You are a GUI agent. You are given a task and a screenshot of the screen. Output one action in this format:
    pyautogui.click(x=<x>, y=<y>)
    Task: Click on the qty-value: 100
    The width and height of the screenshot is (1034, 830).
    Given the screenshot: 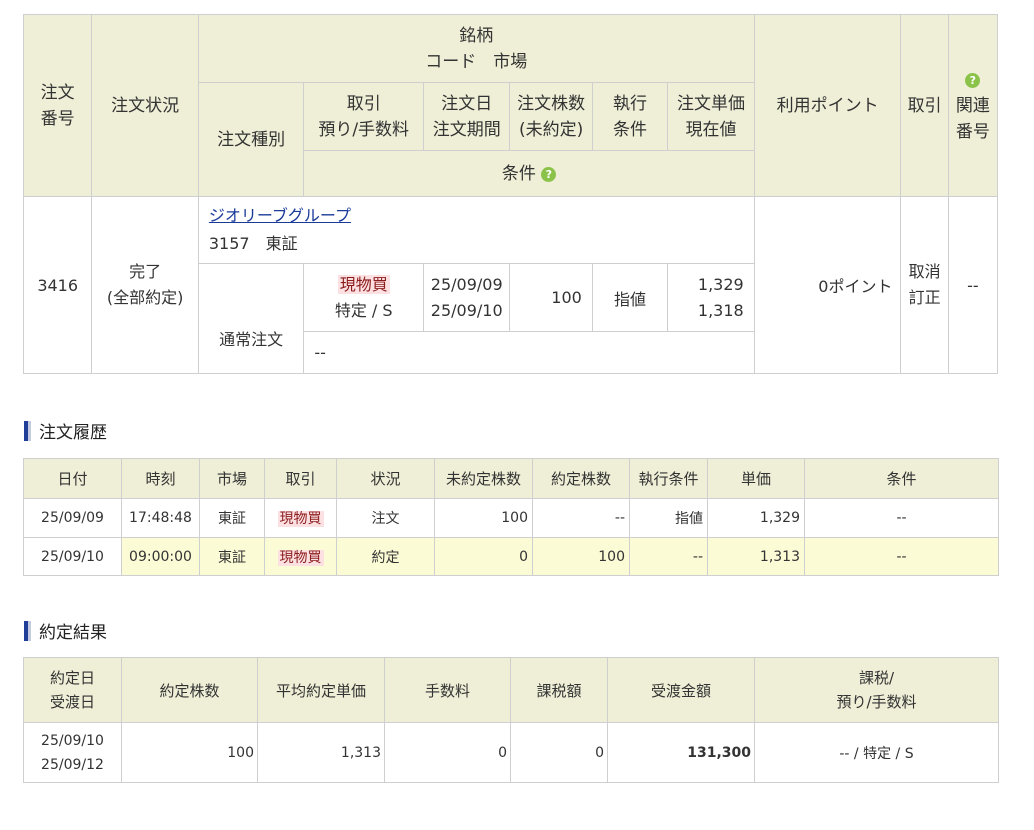 What is the action you would take?
    pyautogui.click(x=551, y=297)
    